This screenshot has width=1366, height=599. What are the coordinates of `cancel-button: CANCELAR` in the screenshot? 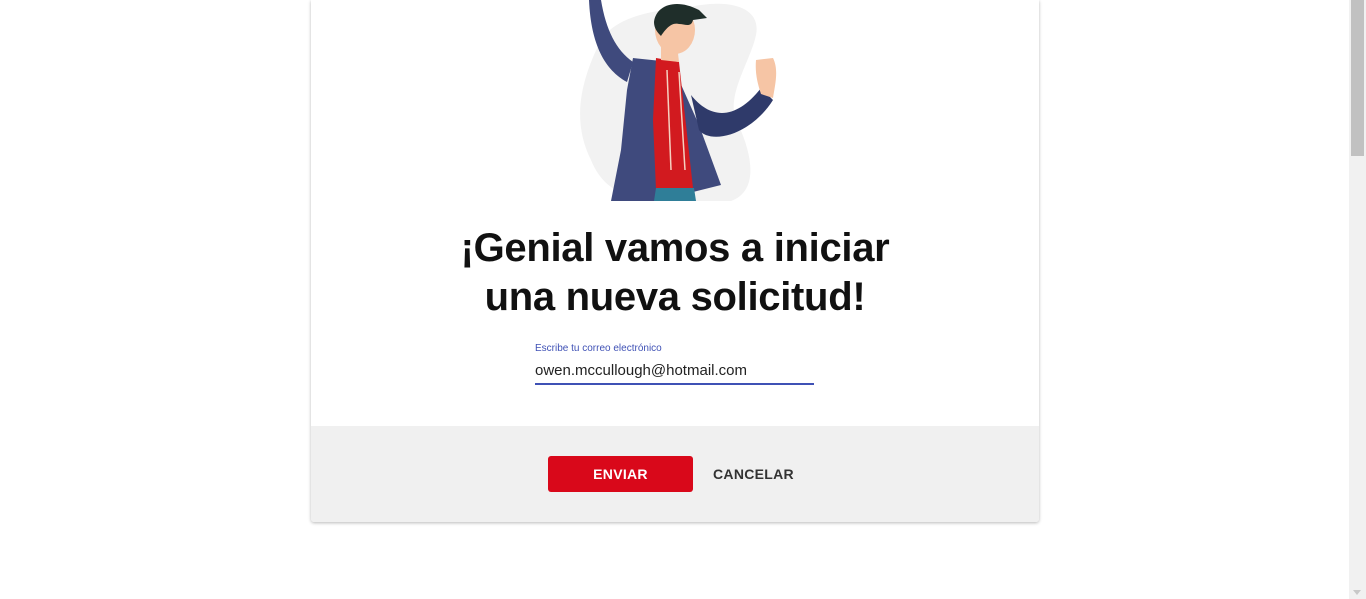 It's located at (753, 474).